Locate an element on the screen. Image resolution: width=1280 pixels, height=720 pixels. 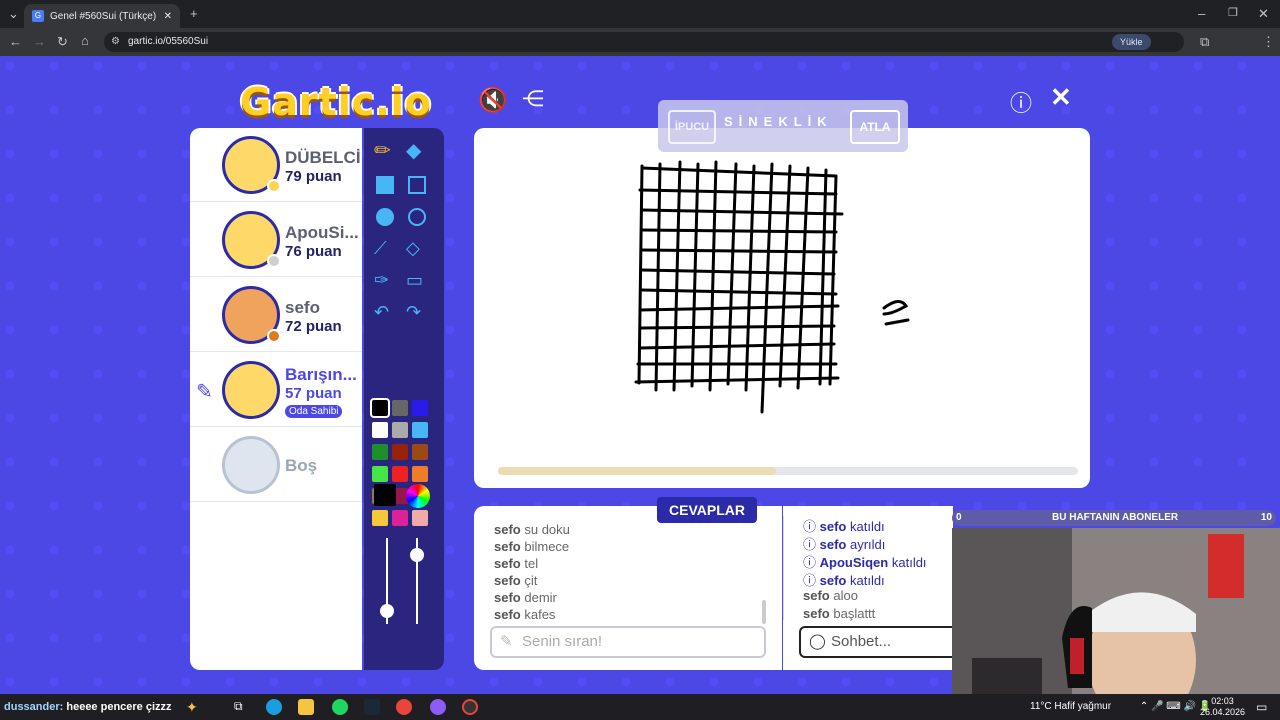
pencil-tool-icon: ✏ is located at coordinates (386, 150).